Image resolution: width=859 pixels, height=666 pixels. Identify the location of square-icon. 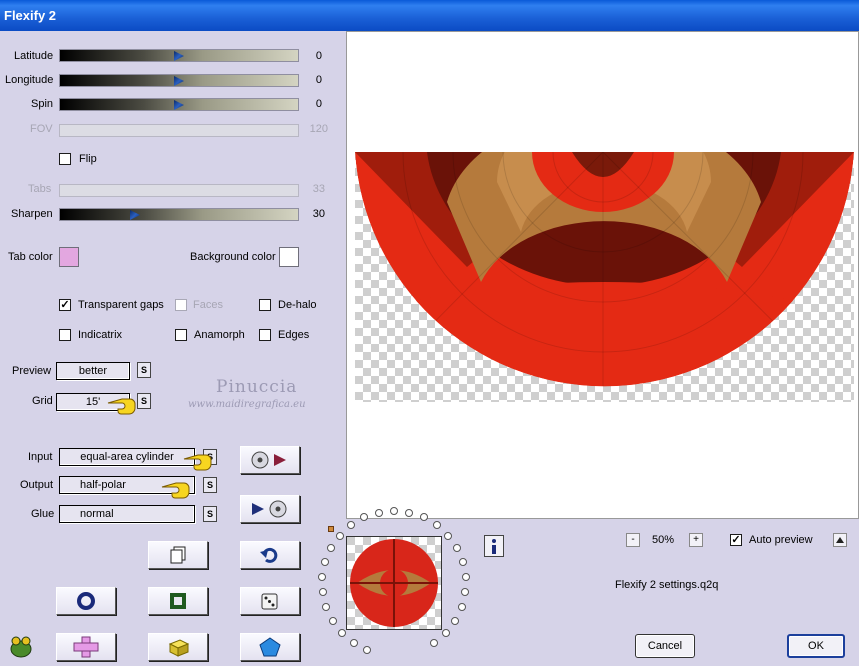
(178, 601).